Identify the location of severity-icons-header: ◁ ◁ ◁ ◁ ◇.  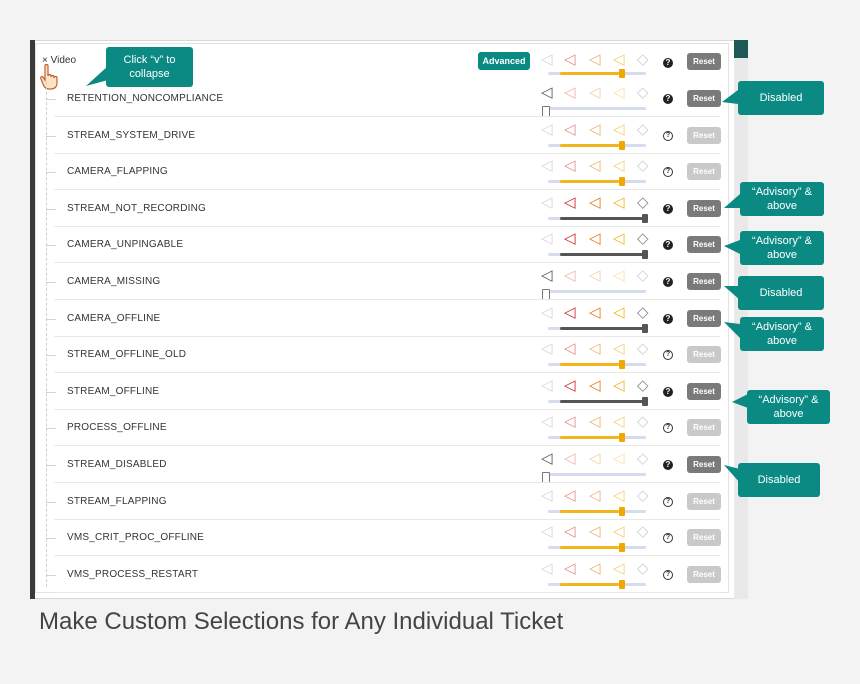
(596, 61).